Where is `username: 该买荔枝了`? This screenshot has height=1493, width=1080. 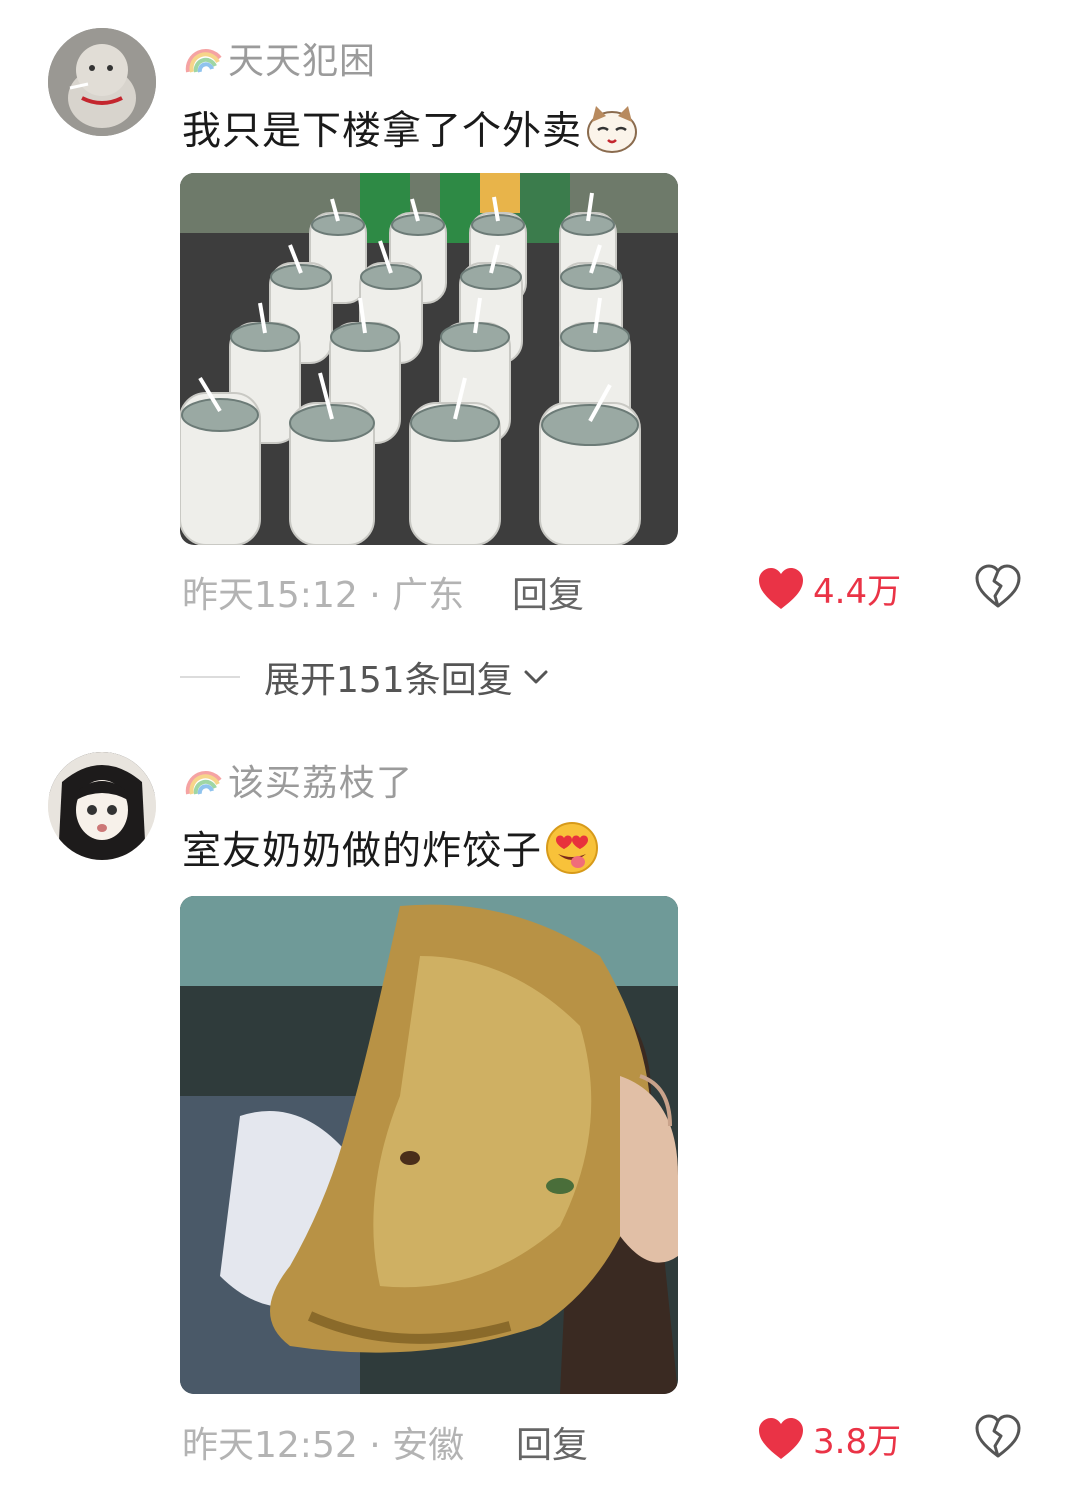
username: 该买荔枝了 is located at coordinates (320, 780).